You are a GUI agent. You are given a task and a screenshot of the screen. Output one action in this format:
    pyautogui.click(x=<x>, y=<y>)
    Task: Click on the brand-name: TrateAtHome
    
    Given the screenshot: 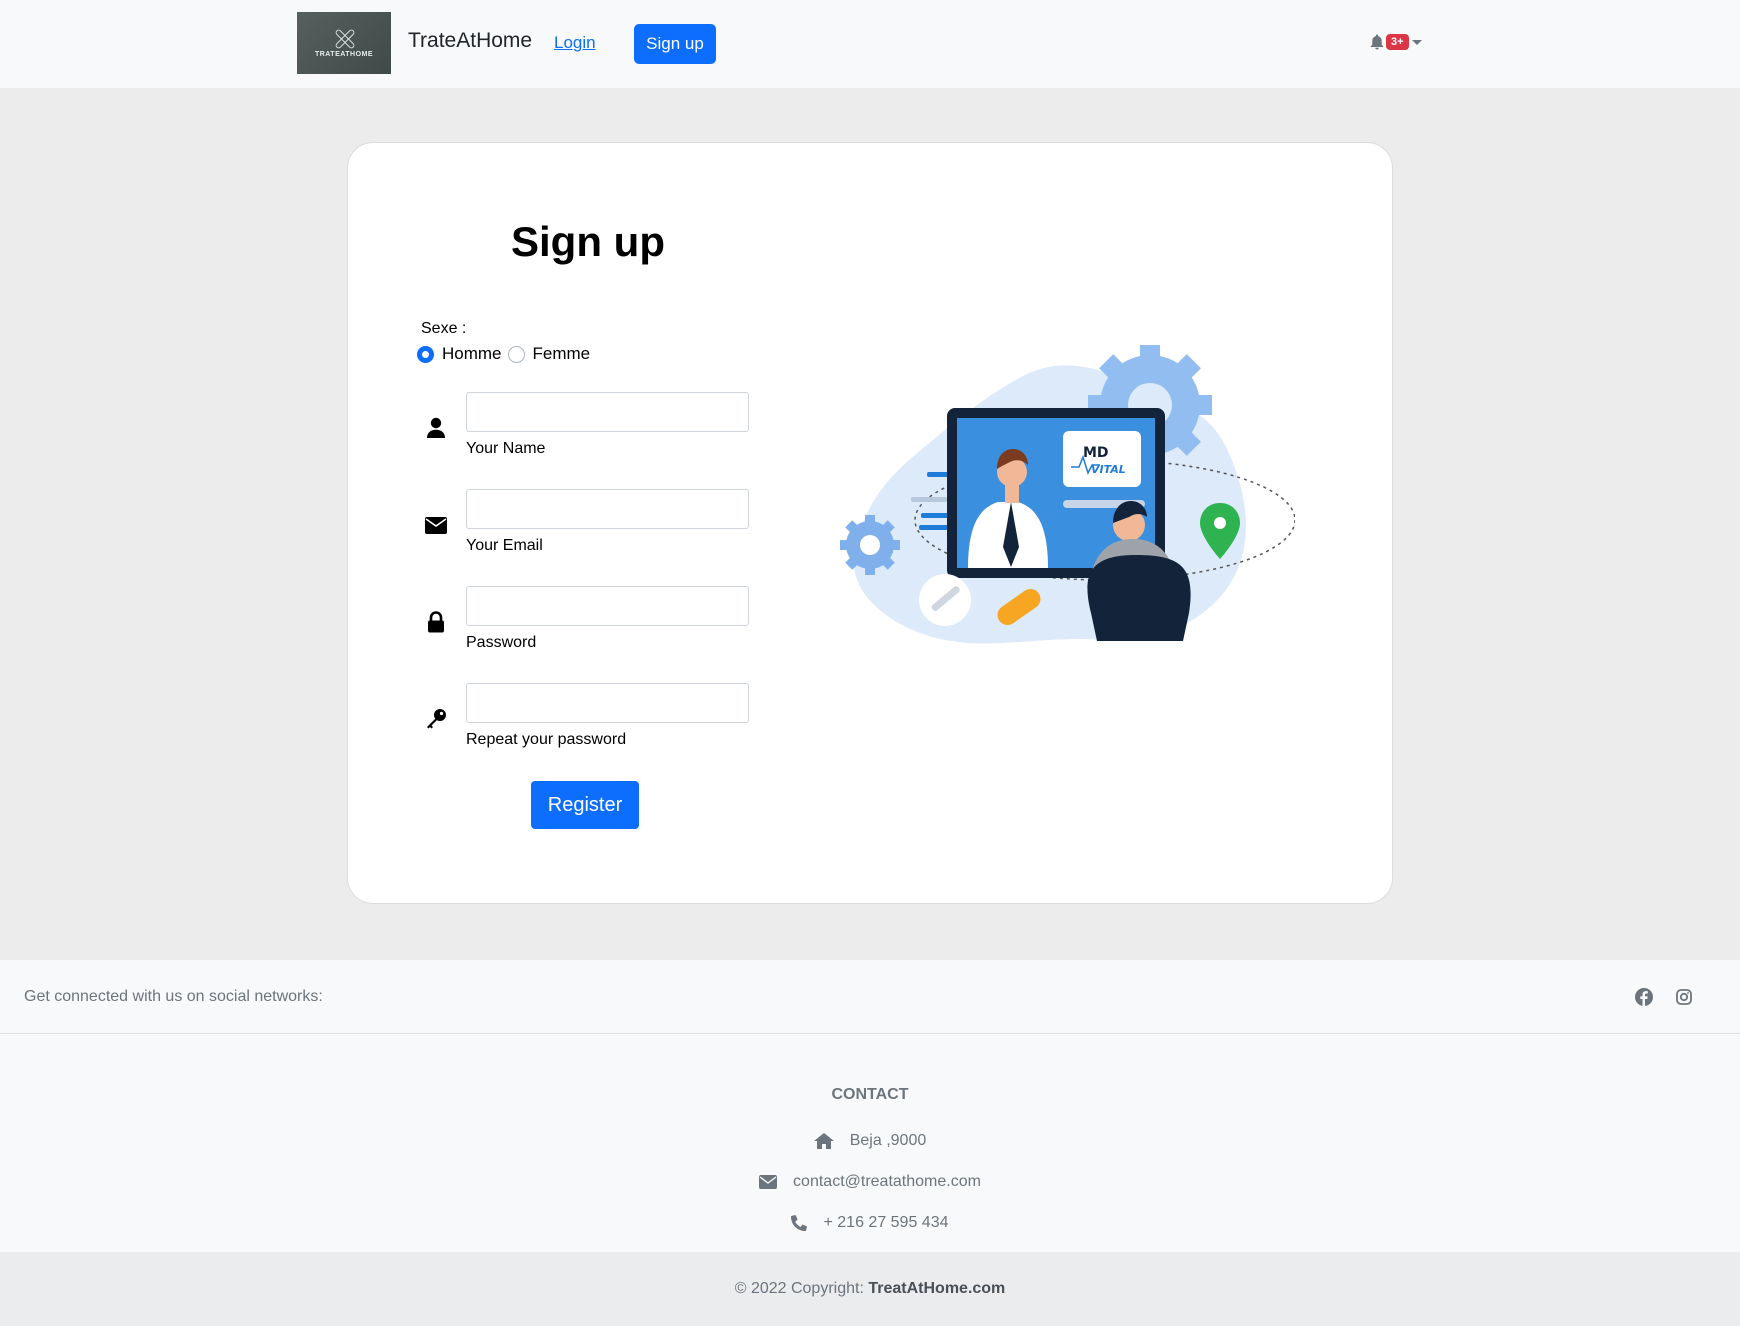 What is the action you would take?
    pyautogui.click(x=470, y=41)
    